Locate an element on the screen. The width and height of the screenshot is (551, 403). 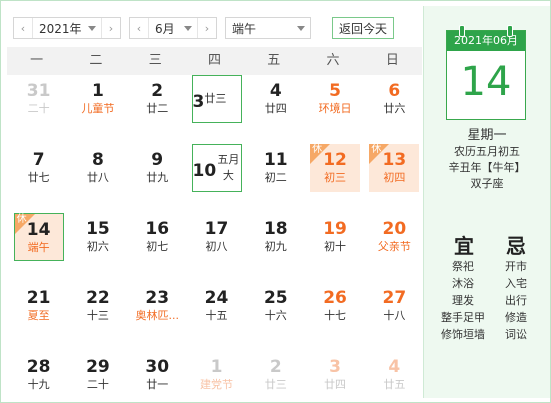
prev-month-button: ‹ is located at coordinates (139, 28).